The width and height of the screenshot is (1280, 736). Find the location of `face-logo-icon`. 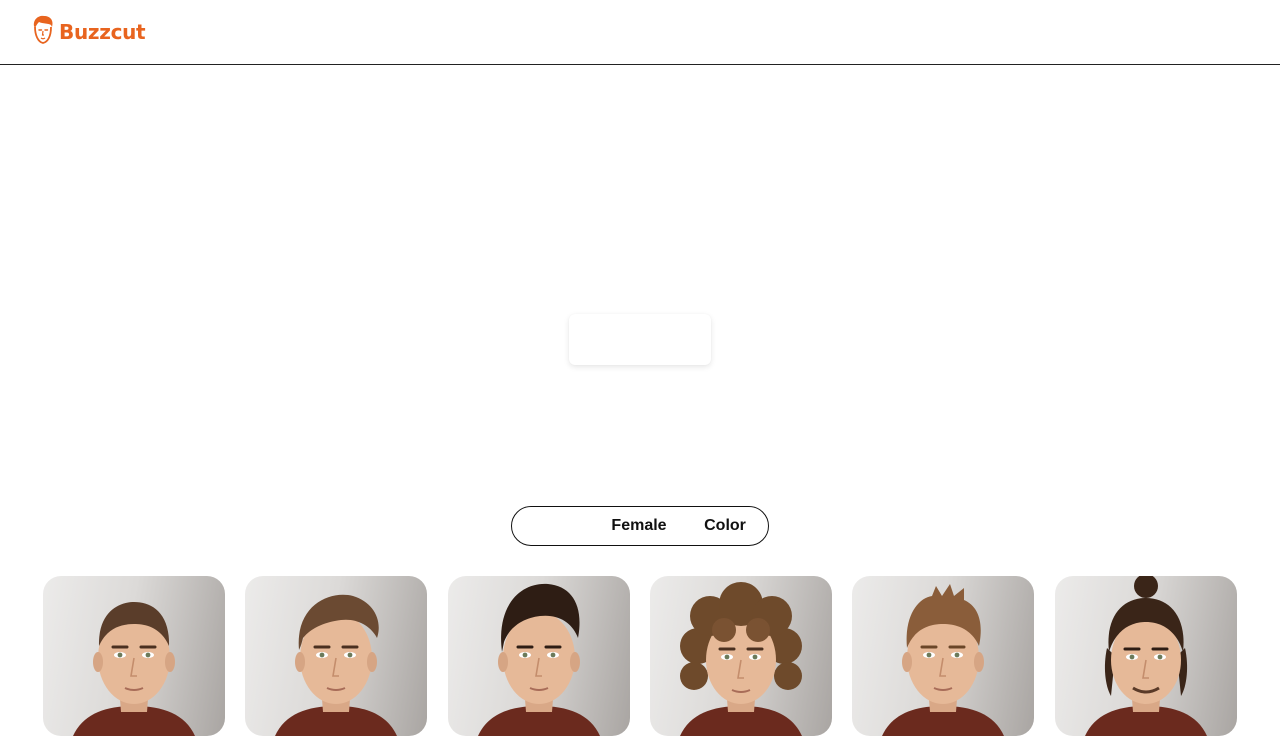

face-logo-icon is located at coordinates (43, 32).